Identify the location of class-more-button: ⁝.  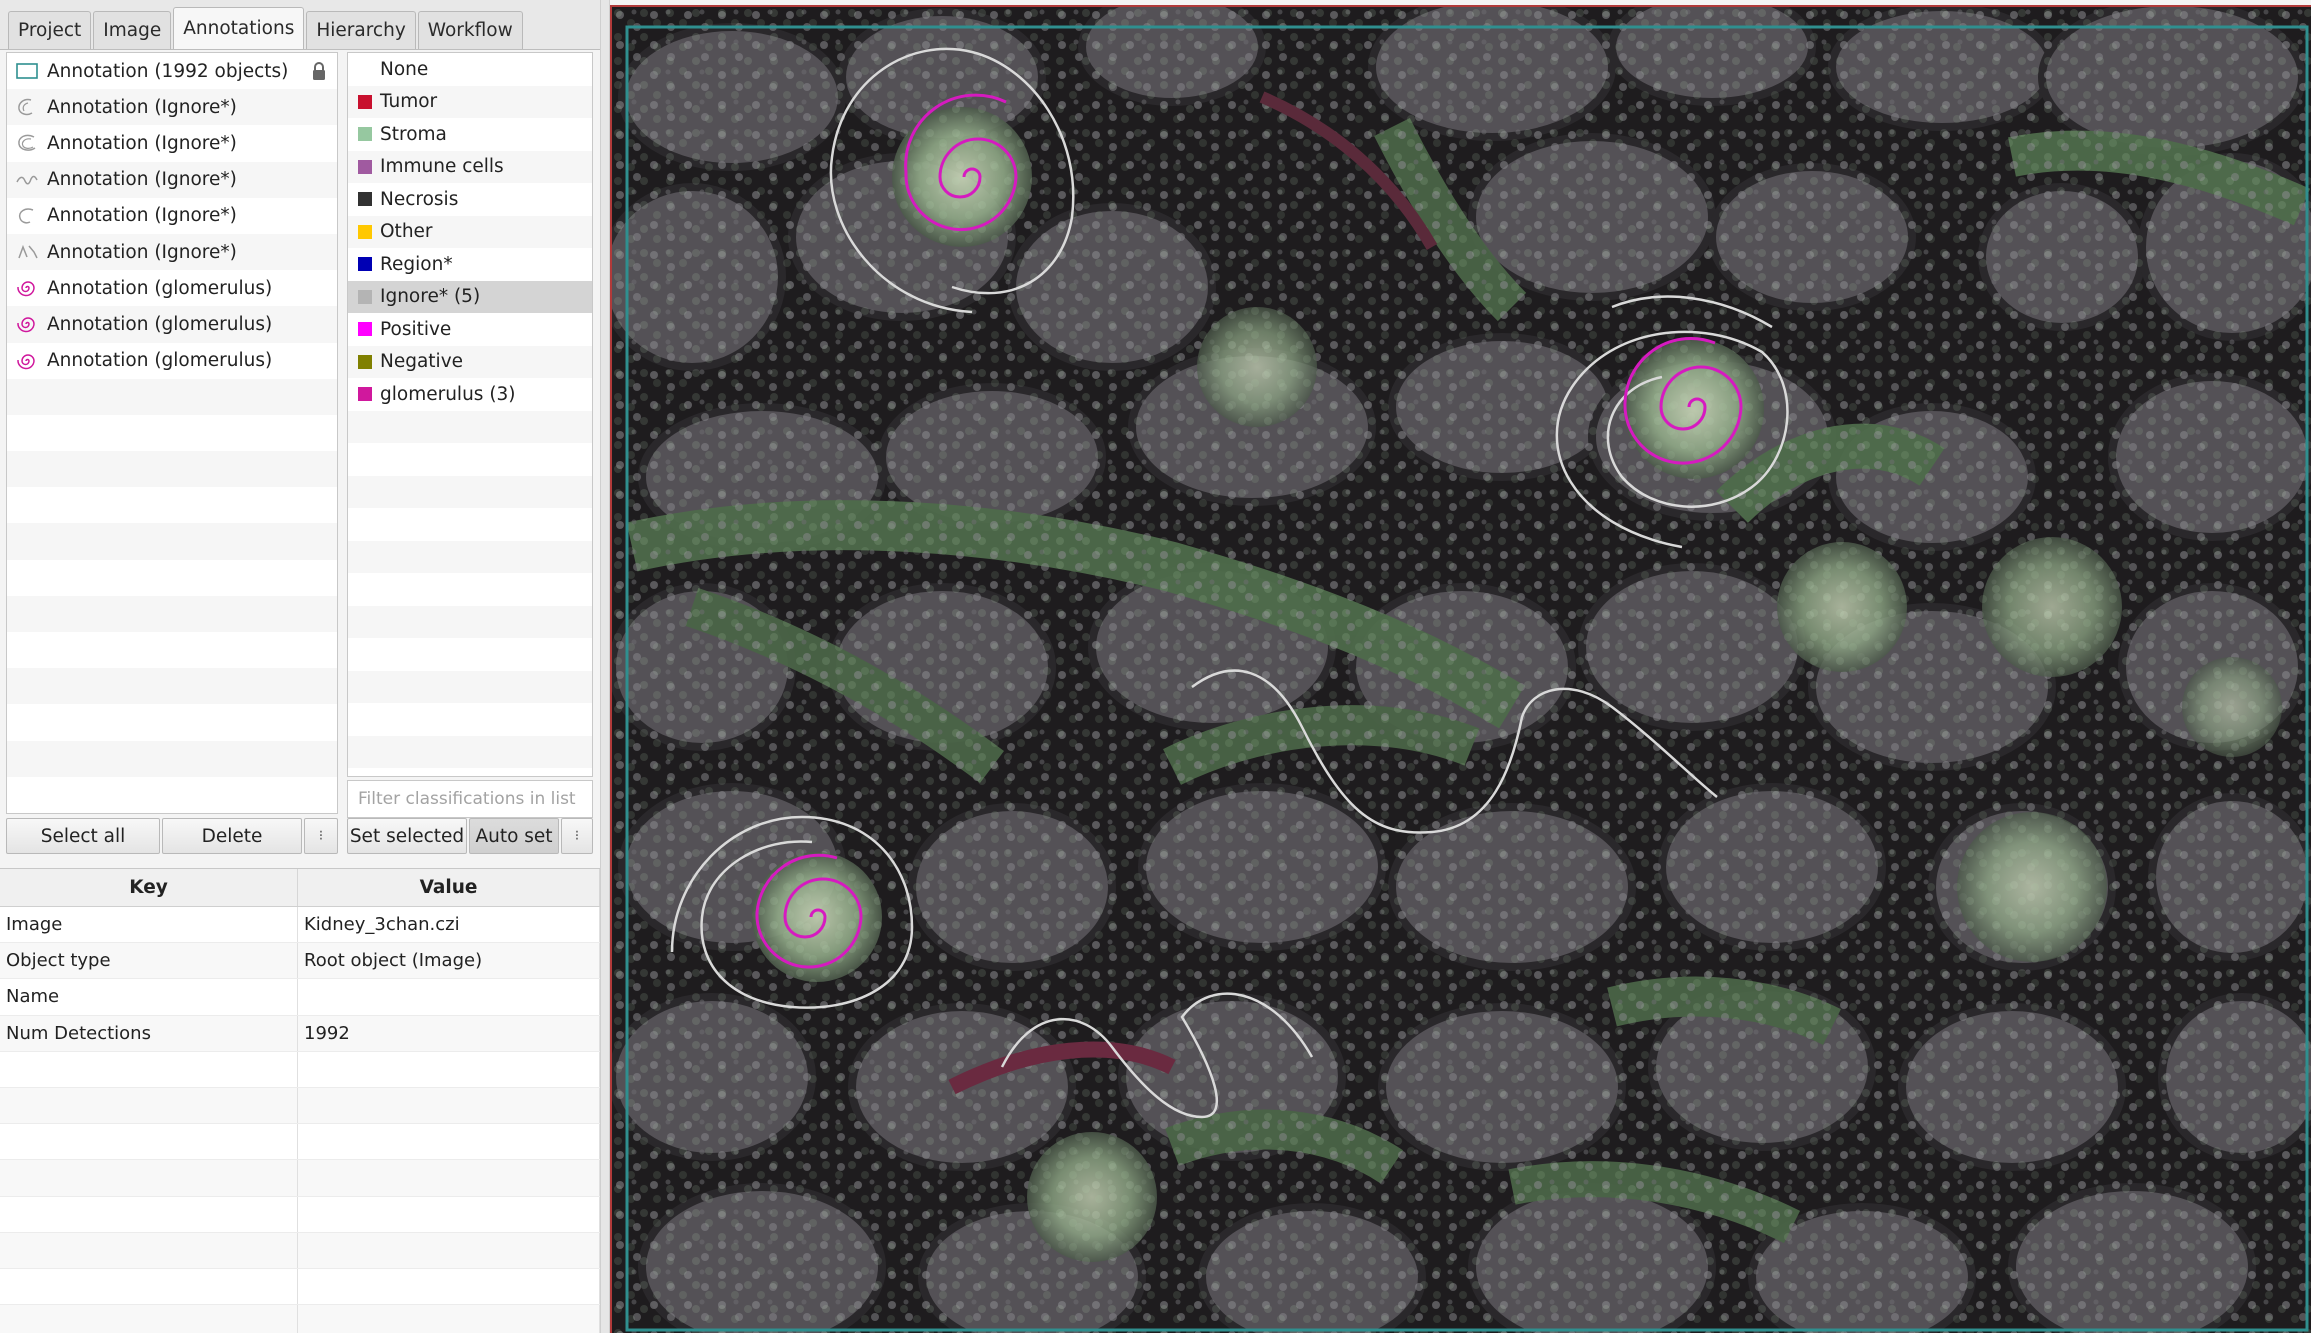
(577, 836).